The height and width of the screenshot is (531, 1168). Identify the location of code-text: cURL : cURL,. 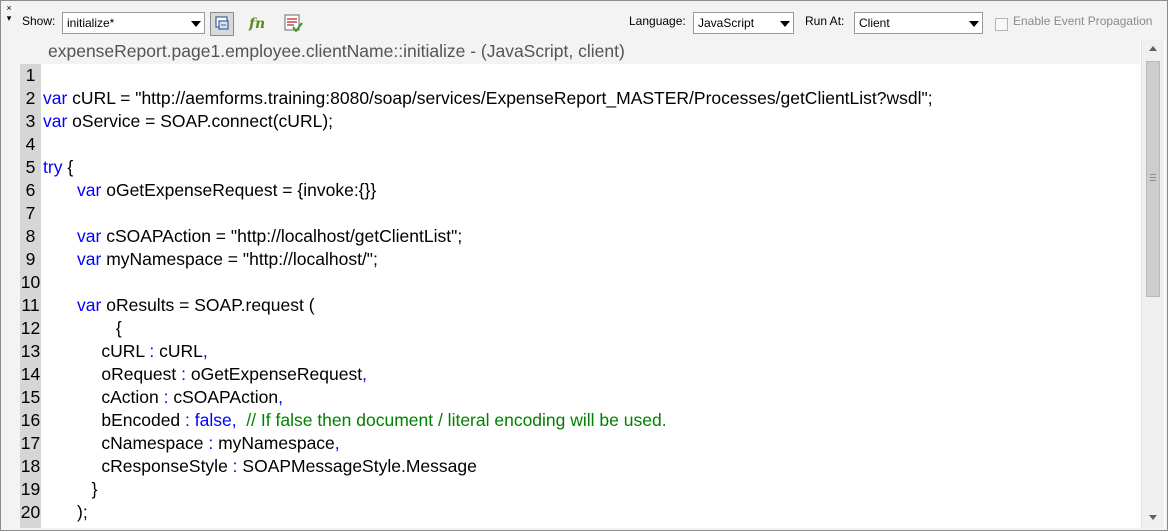
(125, 351).